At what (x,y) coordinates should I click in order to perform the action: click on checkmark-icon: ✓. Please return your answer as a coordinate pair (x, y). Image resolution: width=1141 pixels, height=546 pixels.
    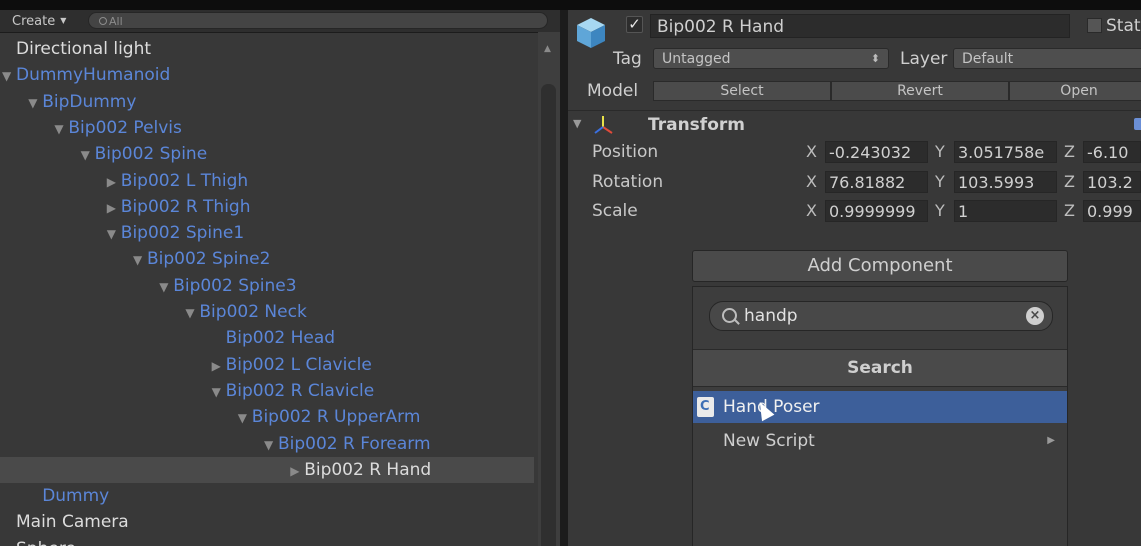
    Looking at the image, I should click on (634, 24).